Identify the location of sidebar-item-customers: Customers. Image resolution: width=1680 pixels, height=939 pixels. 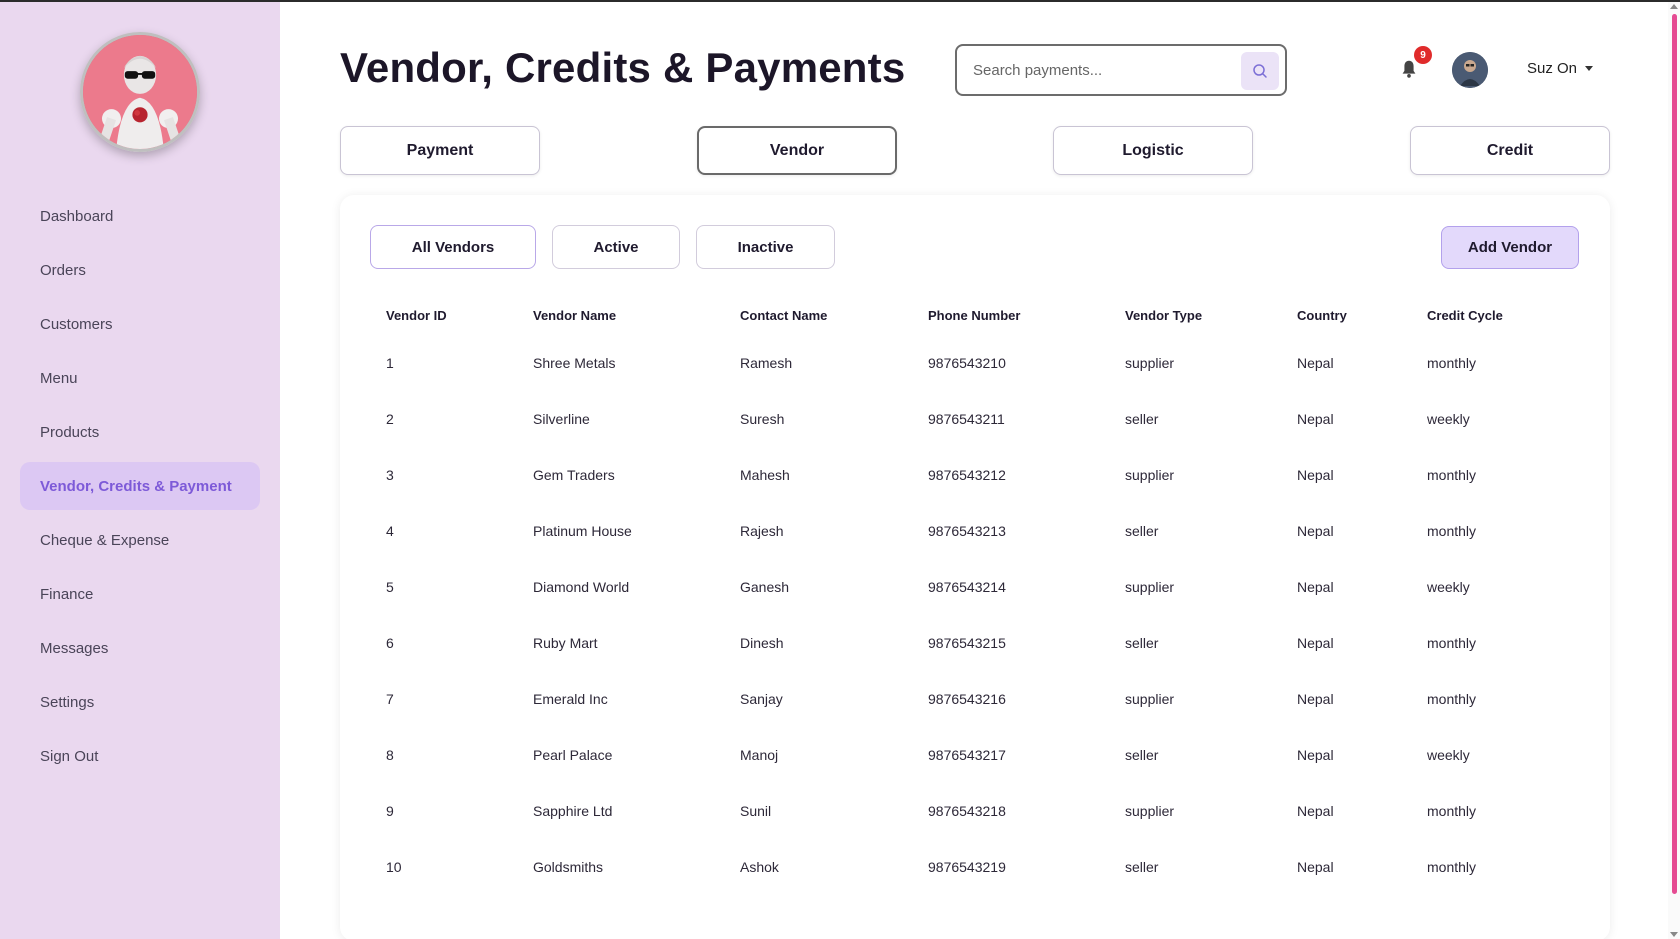
(140, 324).